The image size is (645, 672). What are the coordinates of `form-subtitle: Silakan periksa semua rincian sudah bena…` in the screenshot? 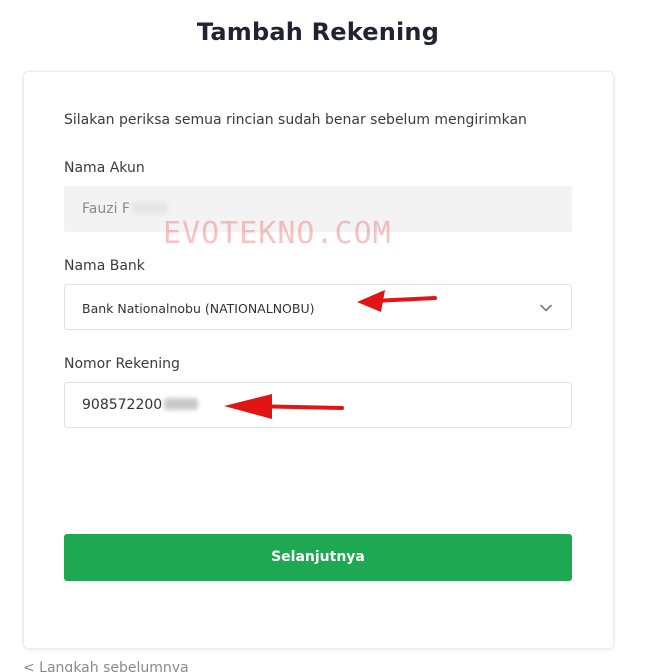 It's located at (295, 120).